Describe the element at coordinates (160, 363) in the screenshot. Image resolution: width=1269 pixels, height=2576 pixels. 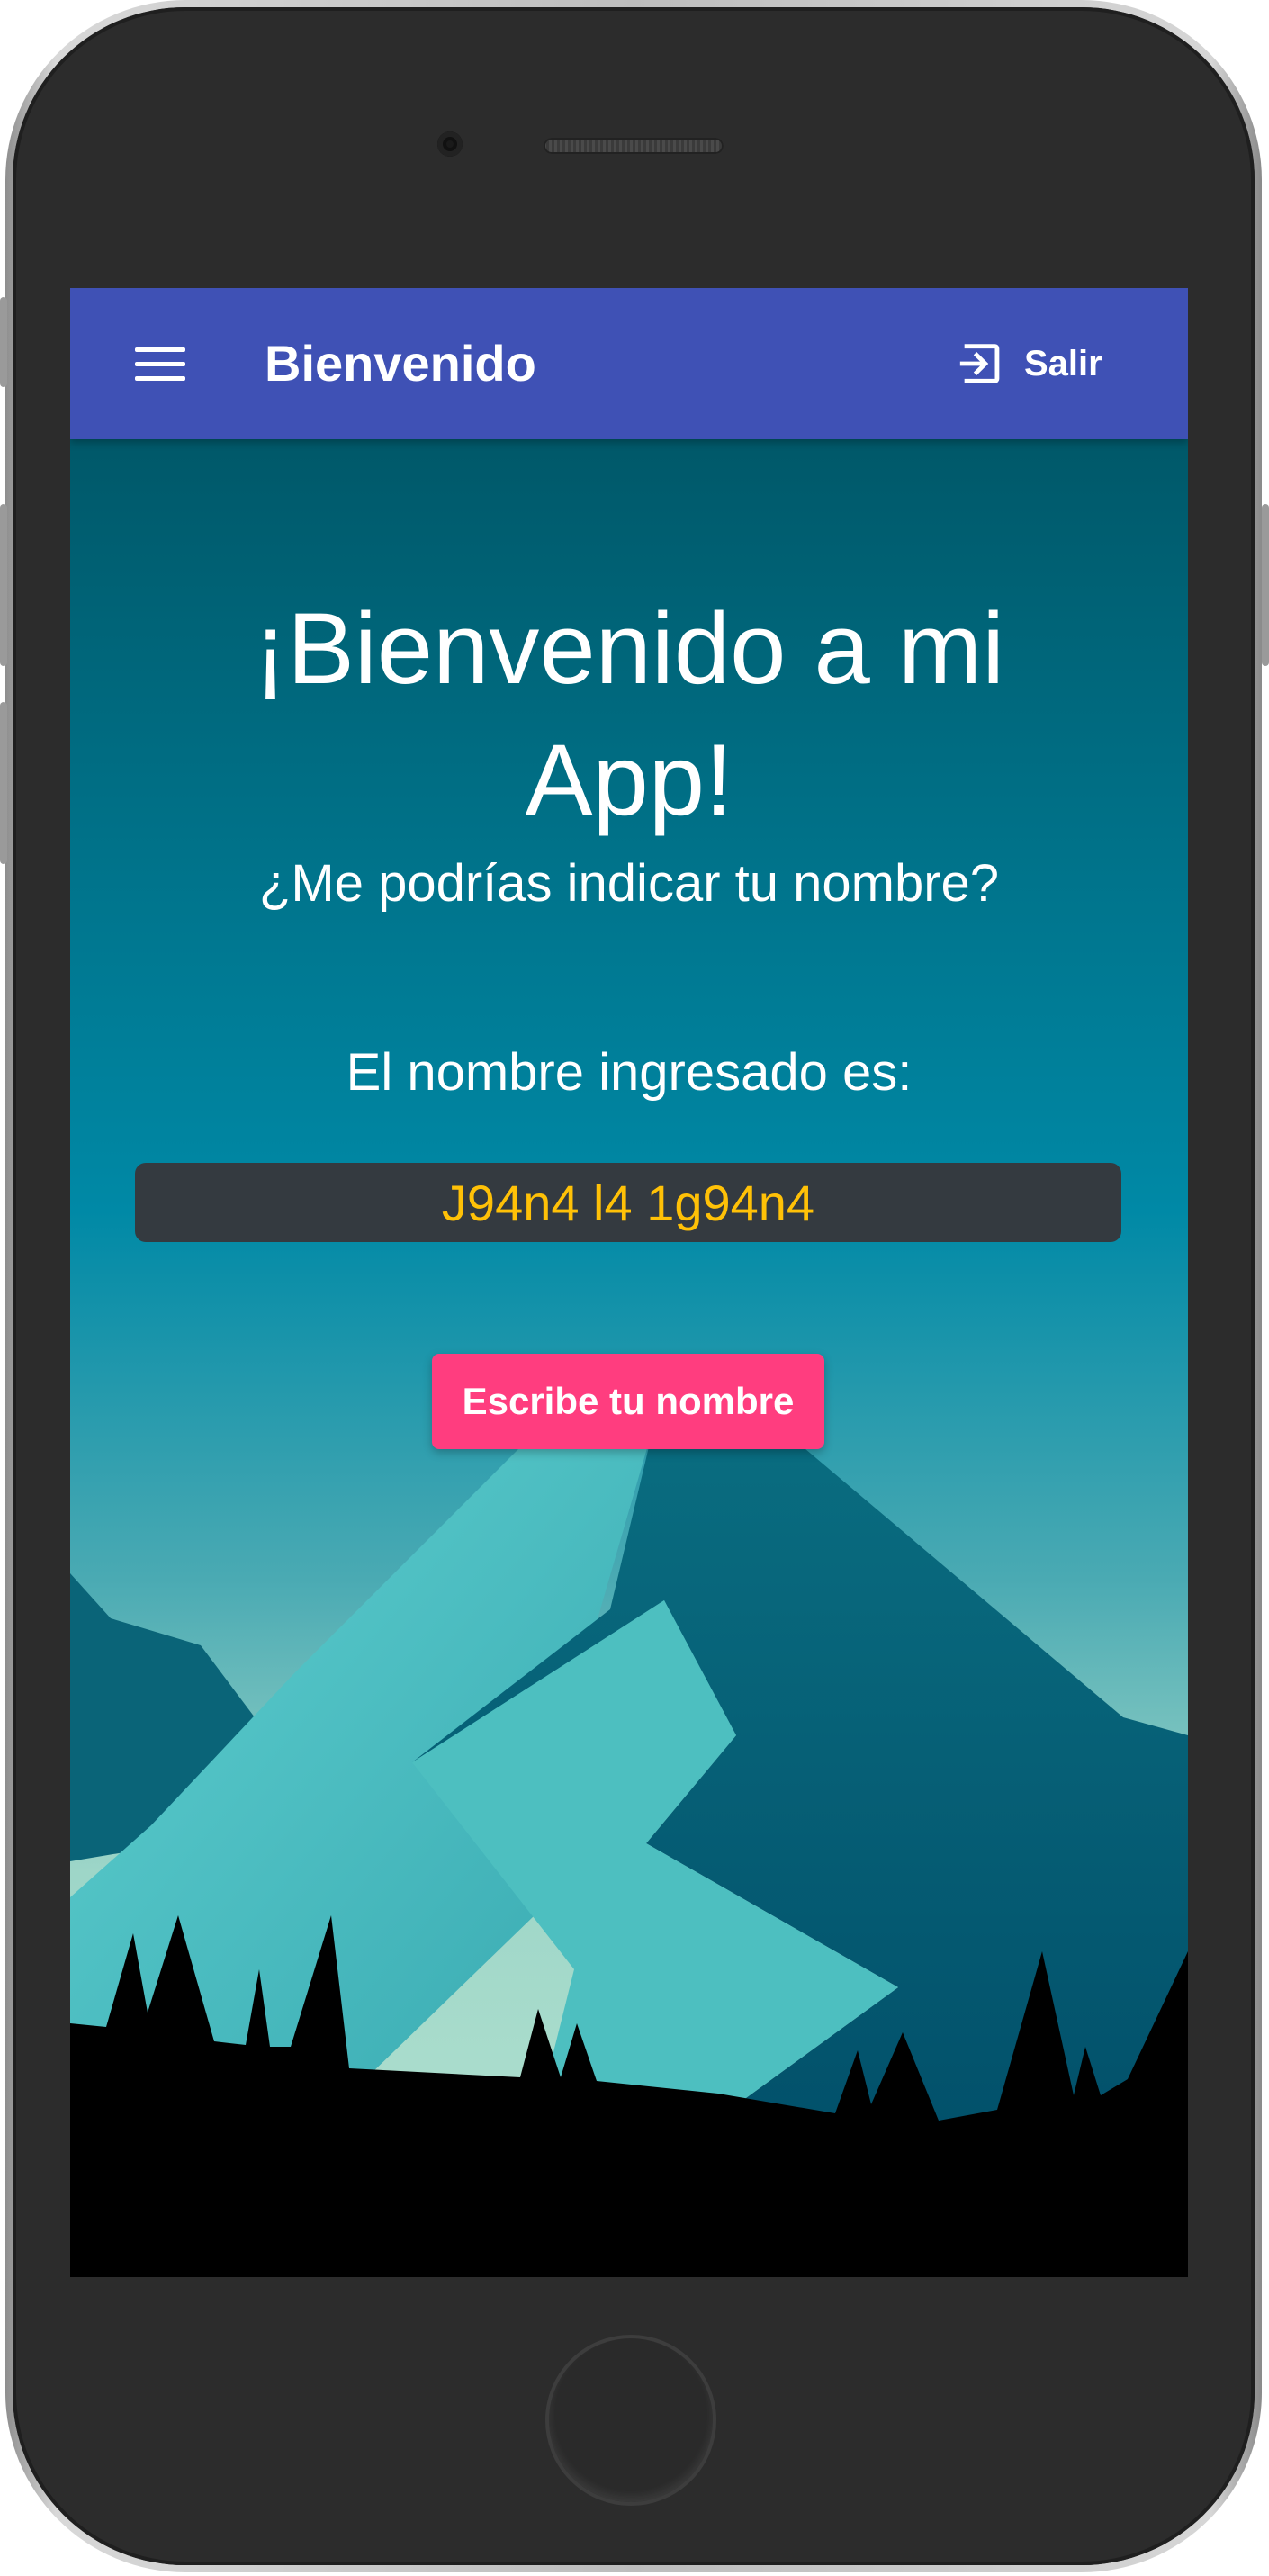
I see `menu-icon` at that location.